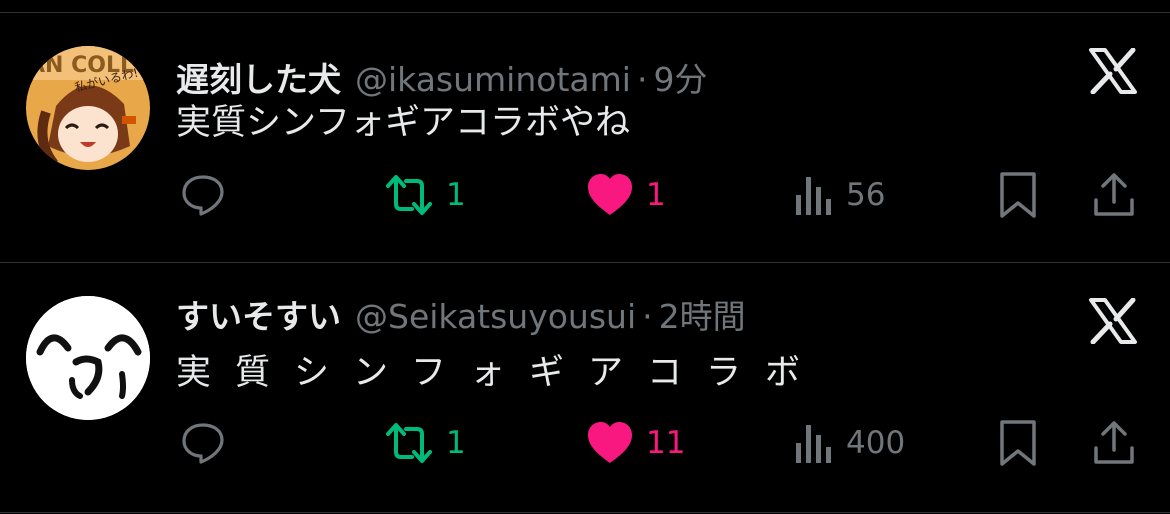 The image size is (1170, 514). What do you see at coordinates (866, 195) in the screenshot?
I see `view-count: 56` at bounding box center [866, 195].